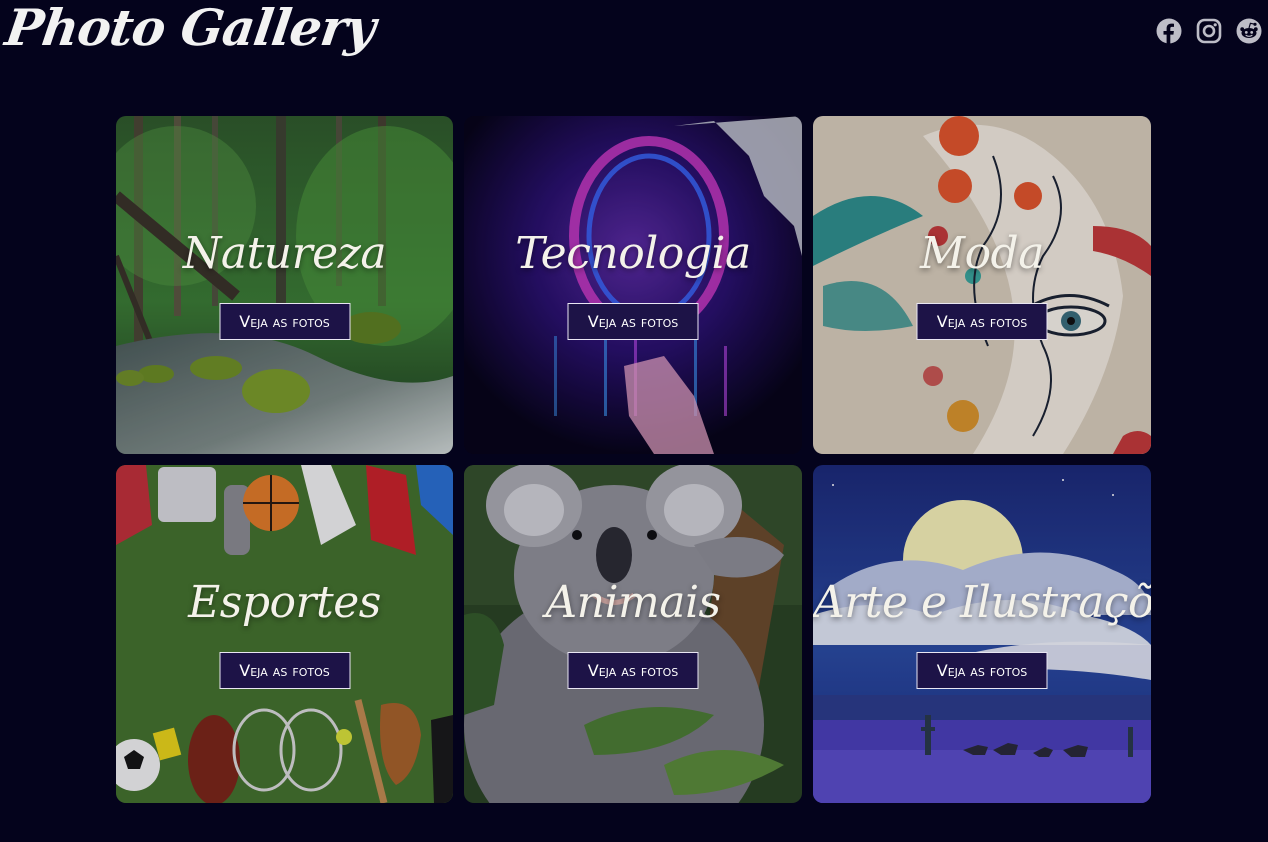 This screenshot has height=842, width=1268. I want to click on category-card-tecnologia: Tecnologia Veja as fotos, so click(633, 285).